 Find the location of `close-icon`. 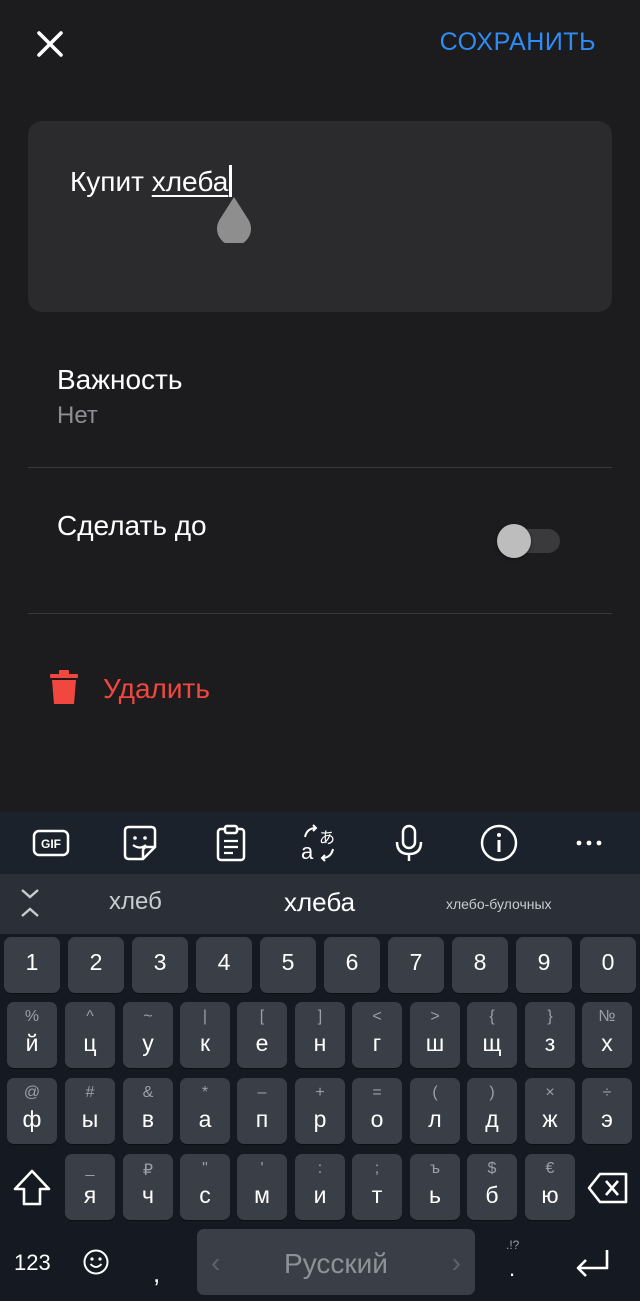

close-icon is located at coordinates (50, 44).